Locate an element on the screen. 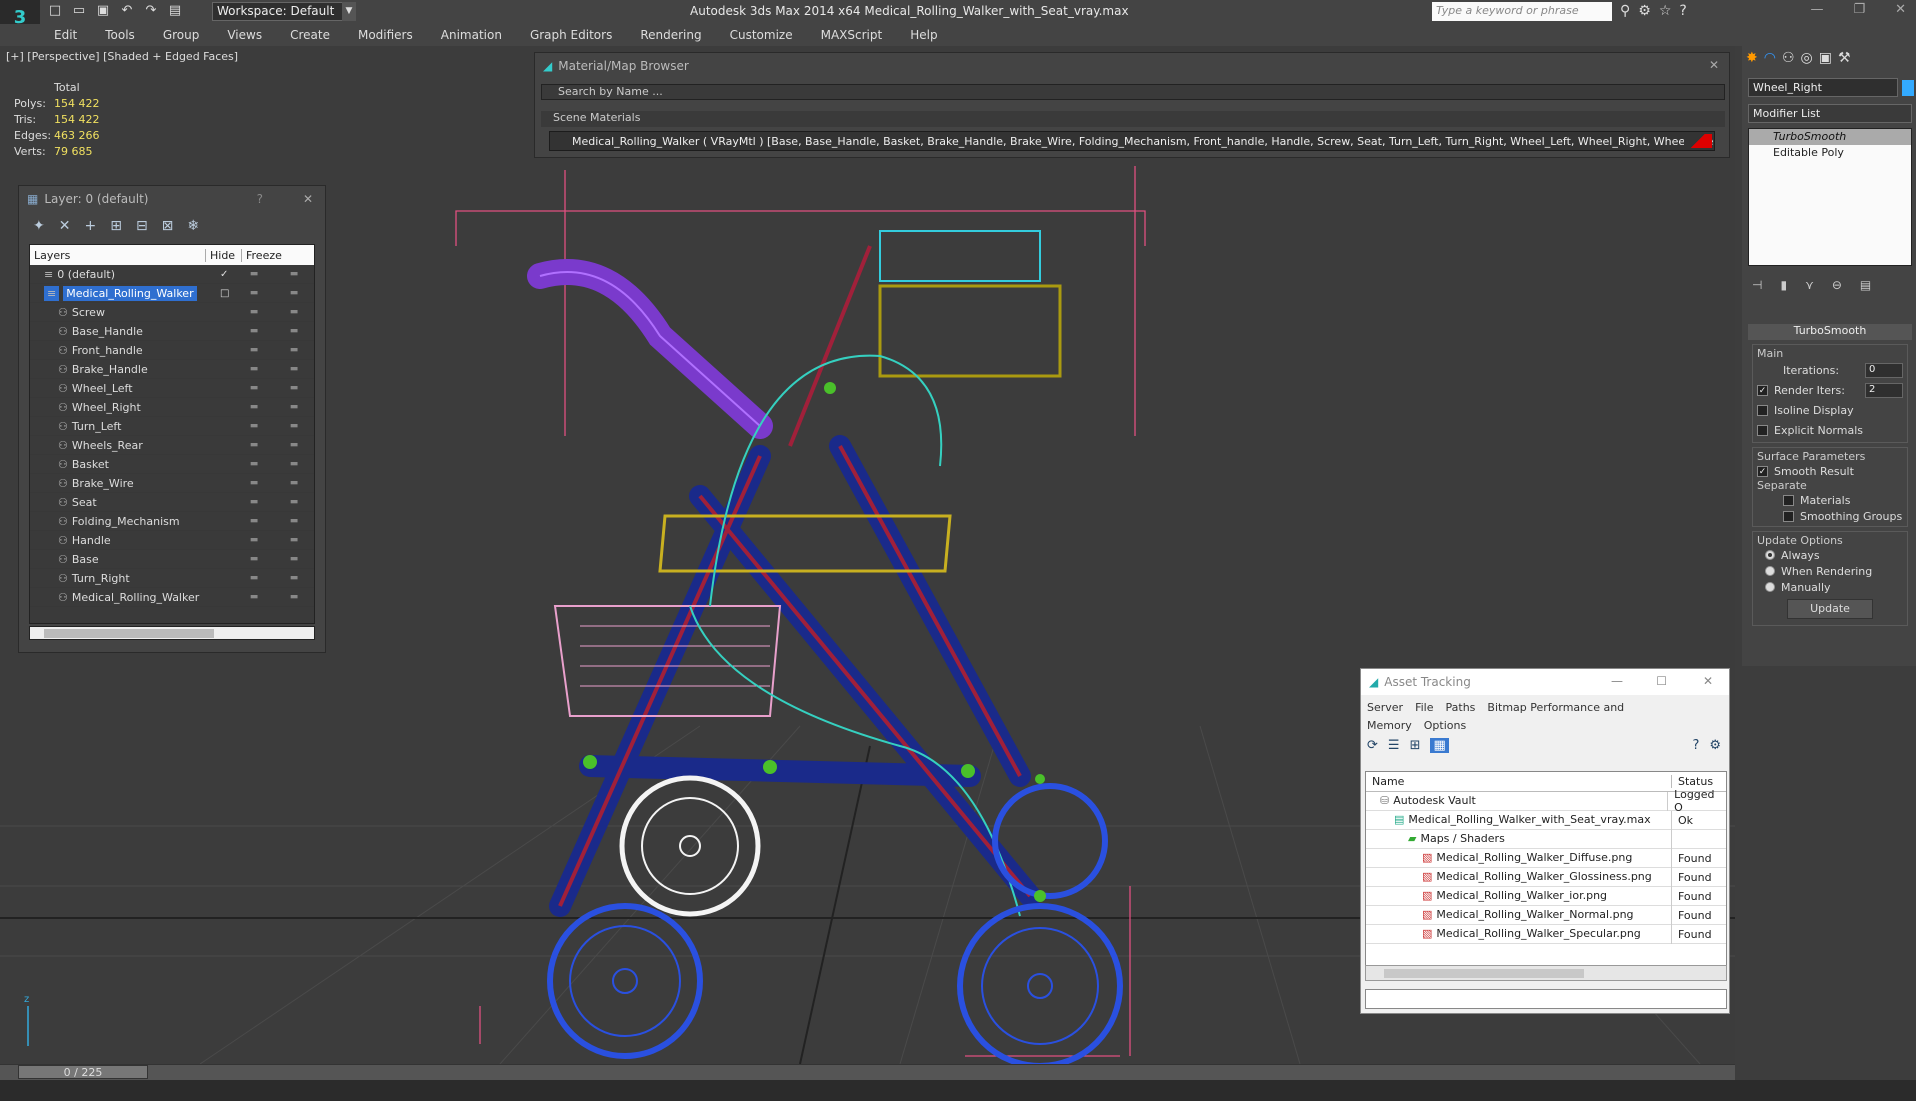 The width and height of the screenshot is (1916, 1101). asset-menu-options: Options is located at coordinates (1445, 725).